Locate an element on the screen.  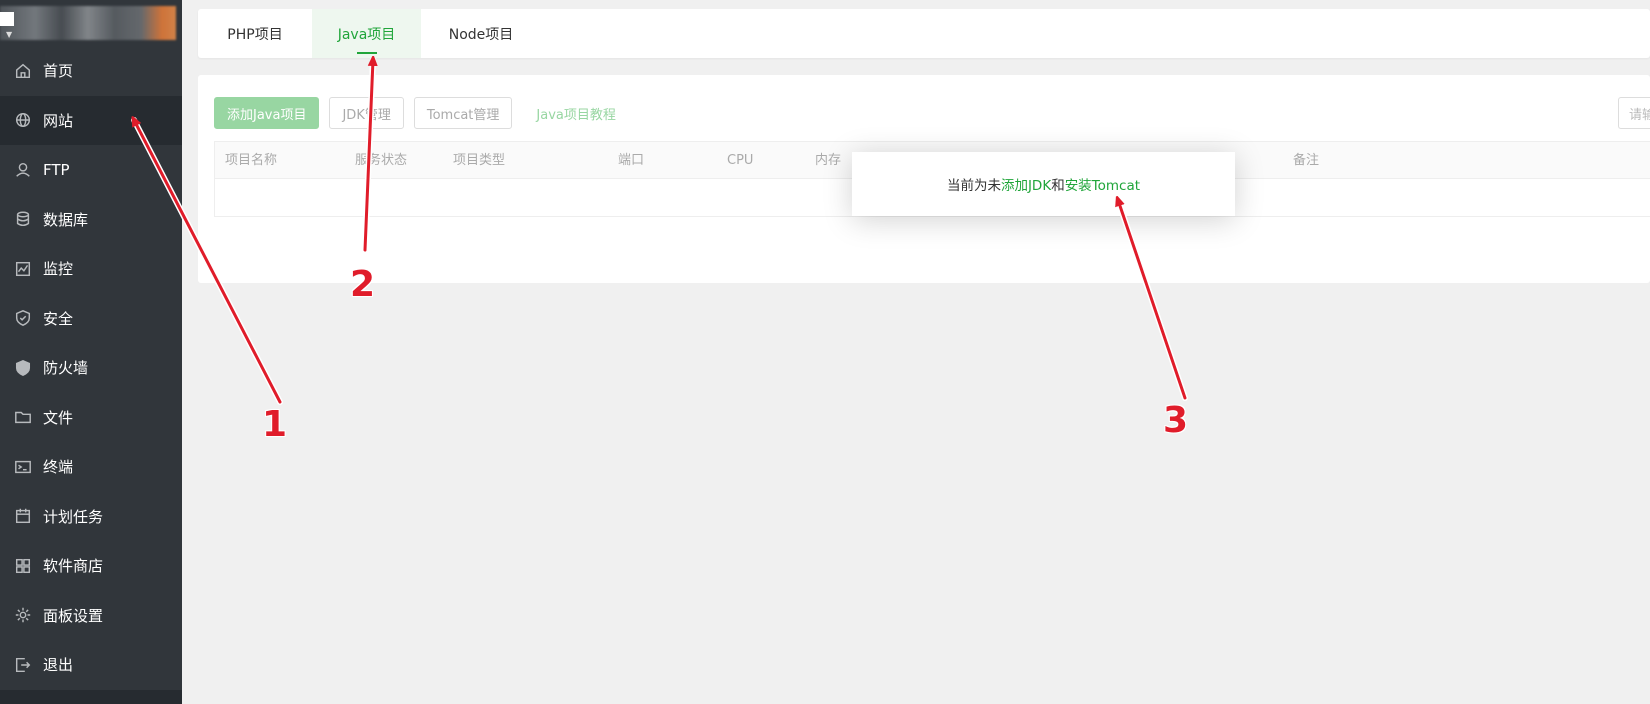
sidebar-item-terminal: 终端 is located at coordinates (91, 467).